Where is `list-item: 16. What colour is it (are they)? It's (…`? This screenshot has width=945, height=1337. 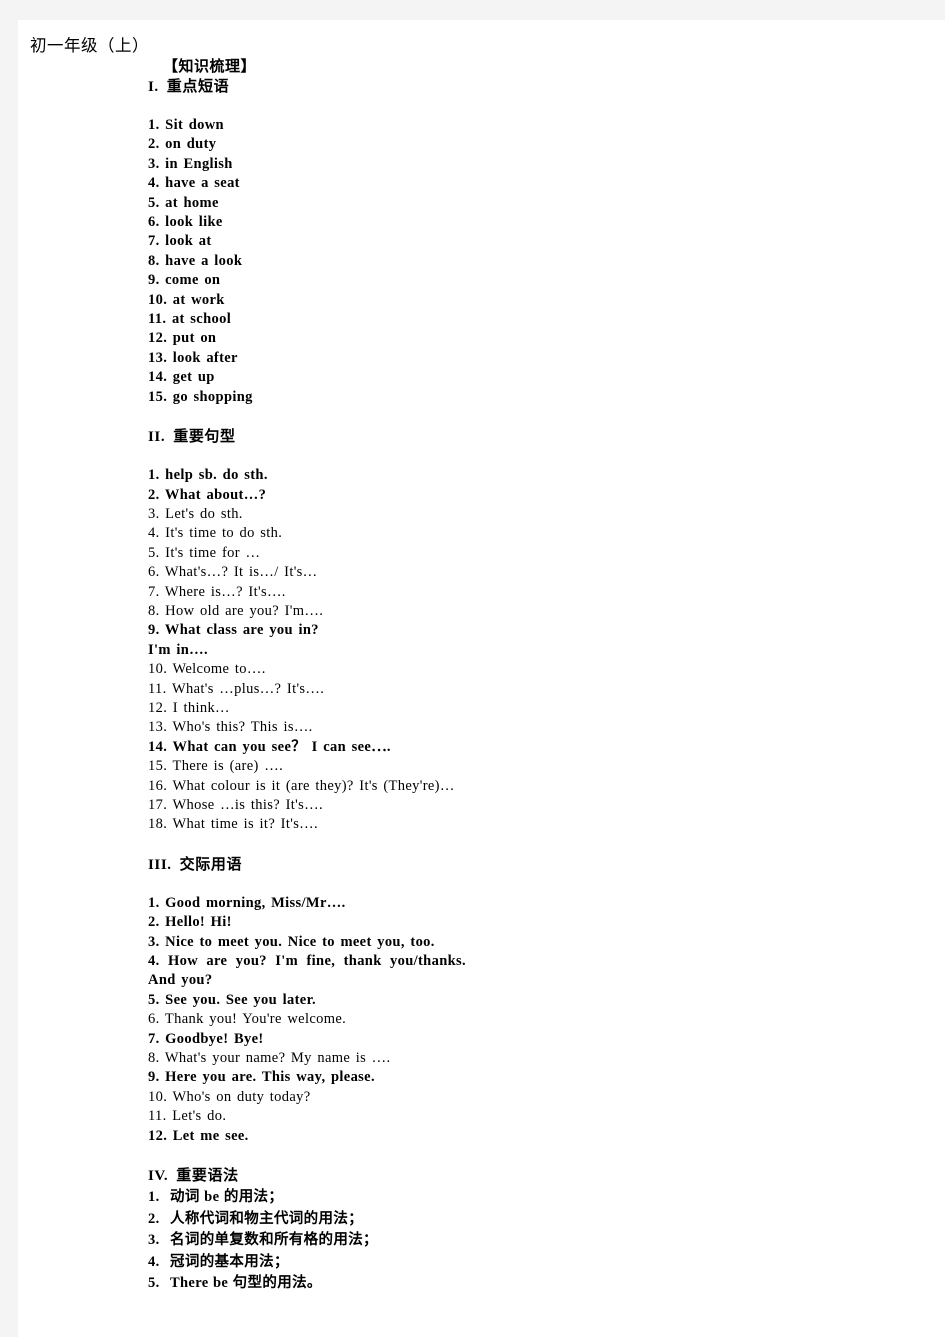
list-item: 16. What colour is it (are they)? It's (… is located at coordinates (301, 785).